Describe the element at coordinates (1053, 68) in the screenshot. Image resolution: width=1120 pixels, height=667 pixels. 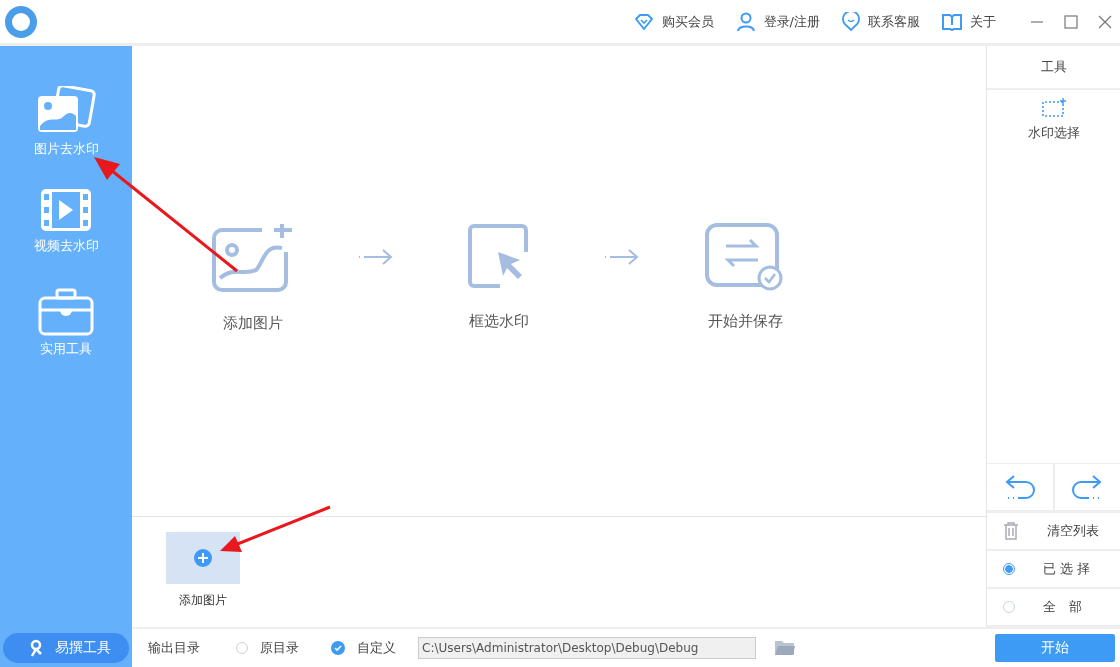
I see `panel-title: 工具` at that location.